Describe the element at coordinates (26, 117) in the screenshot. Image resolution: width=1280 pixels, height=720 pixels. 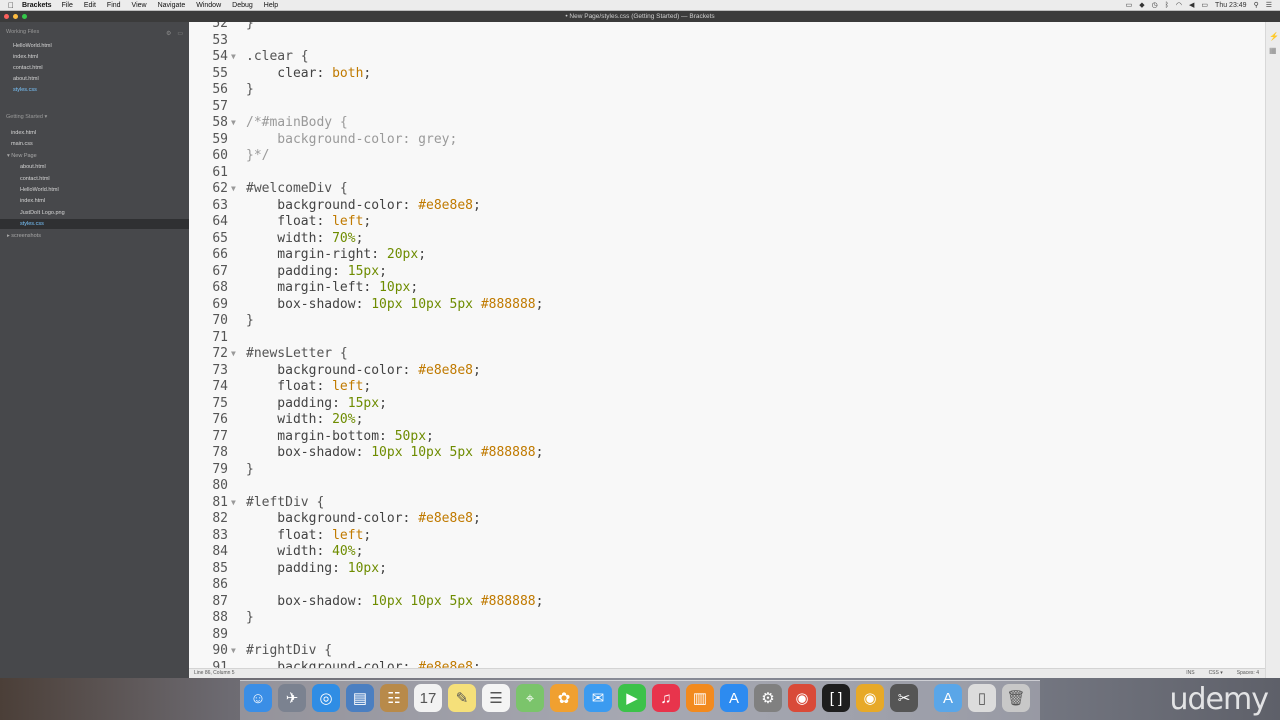
I see `project-header: Getting Started ▾` at that location.